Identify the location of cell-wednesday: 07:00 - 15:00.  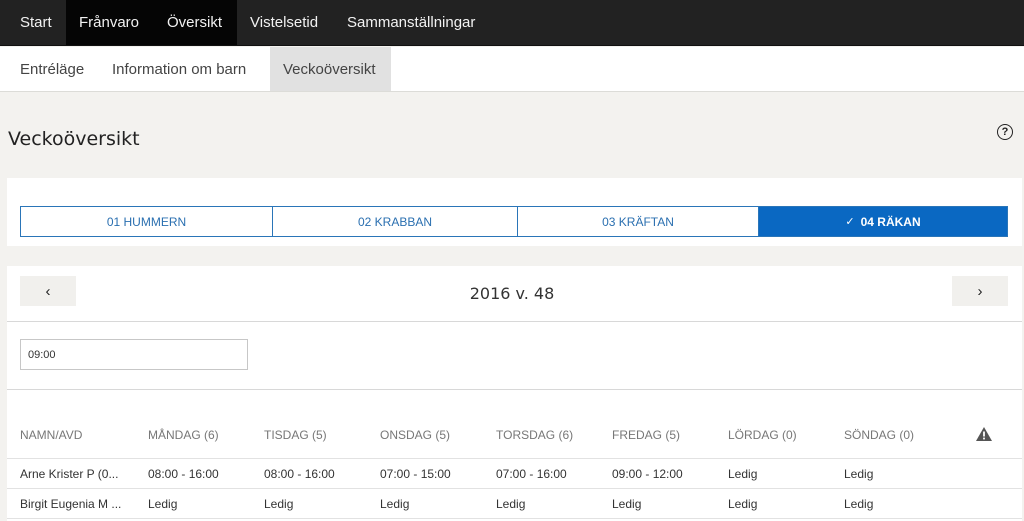
(415, 474).